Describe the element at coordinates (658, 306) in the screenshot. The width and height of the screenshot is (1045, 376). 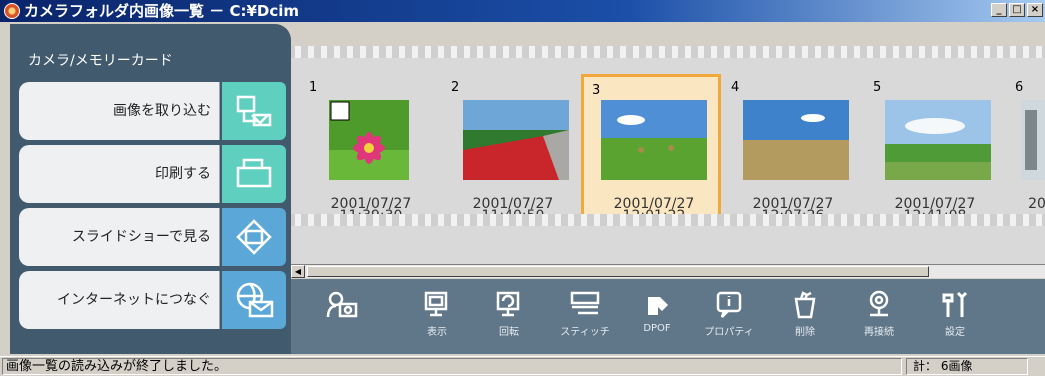
I see `dpof-icon` at that location.